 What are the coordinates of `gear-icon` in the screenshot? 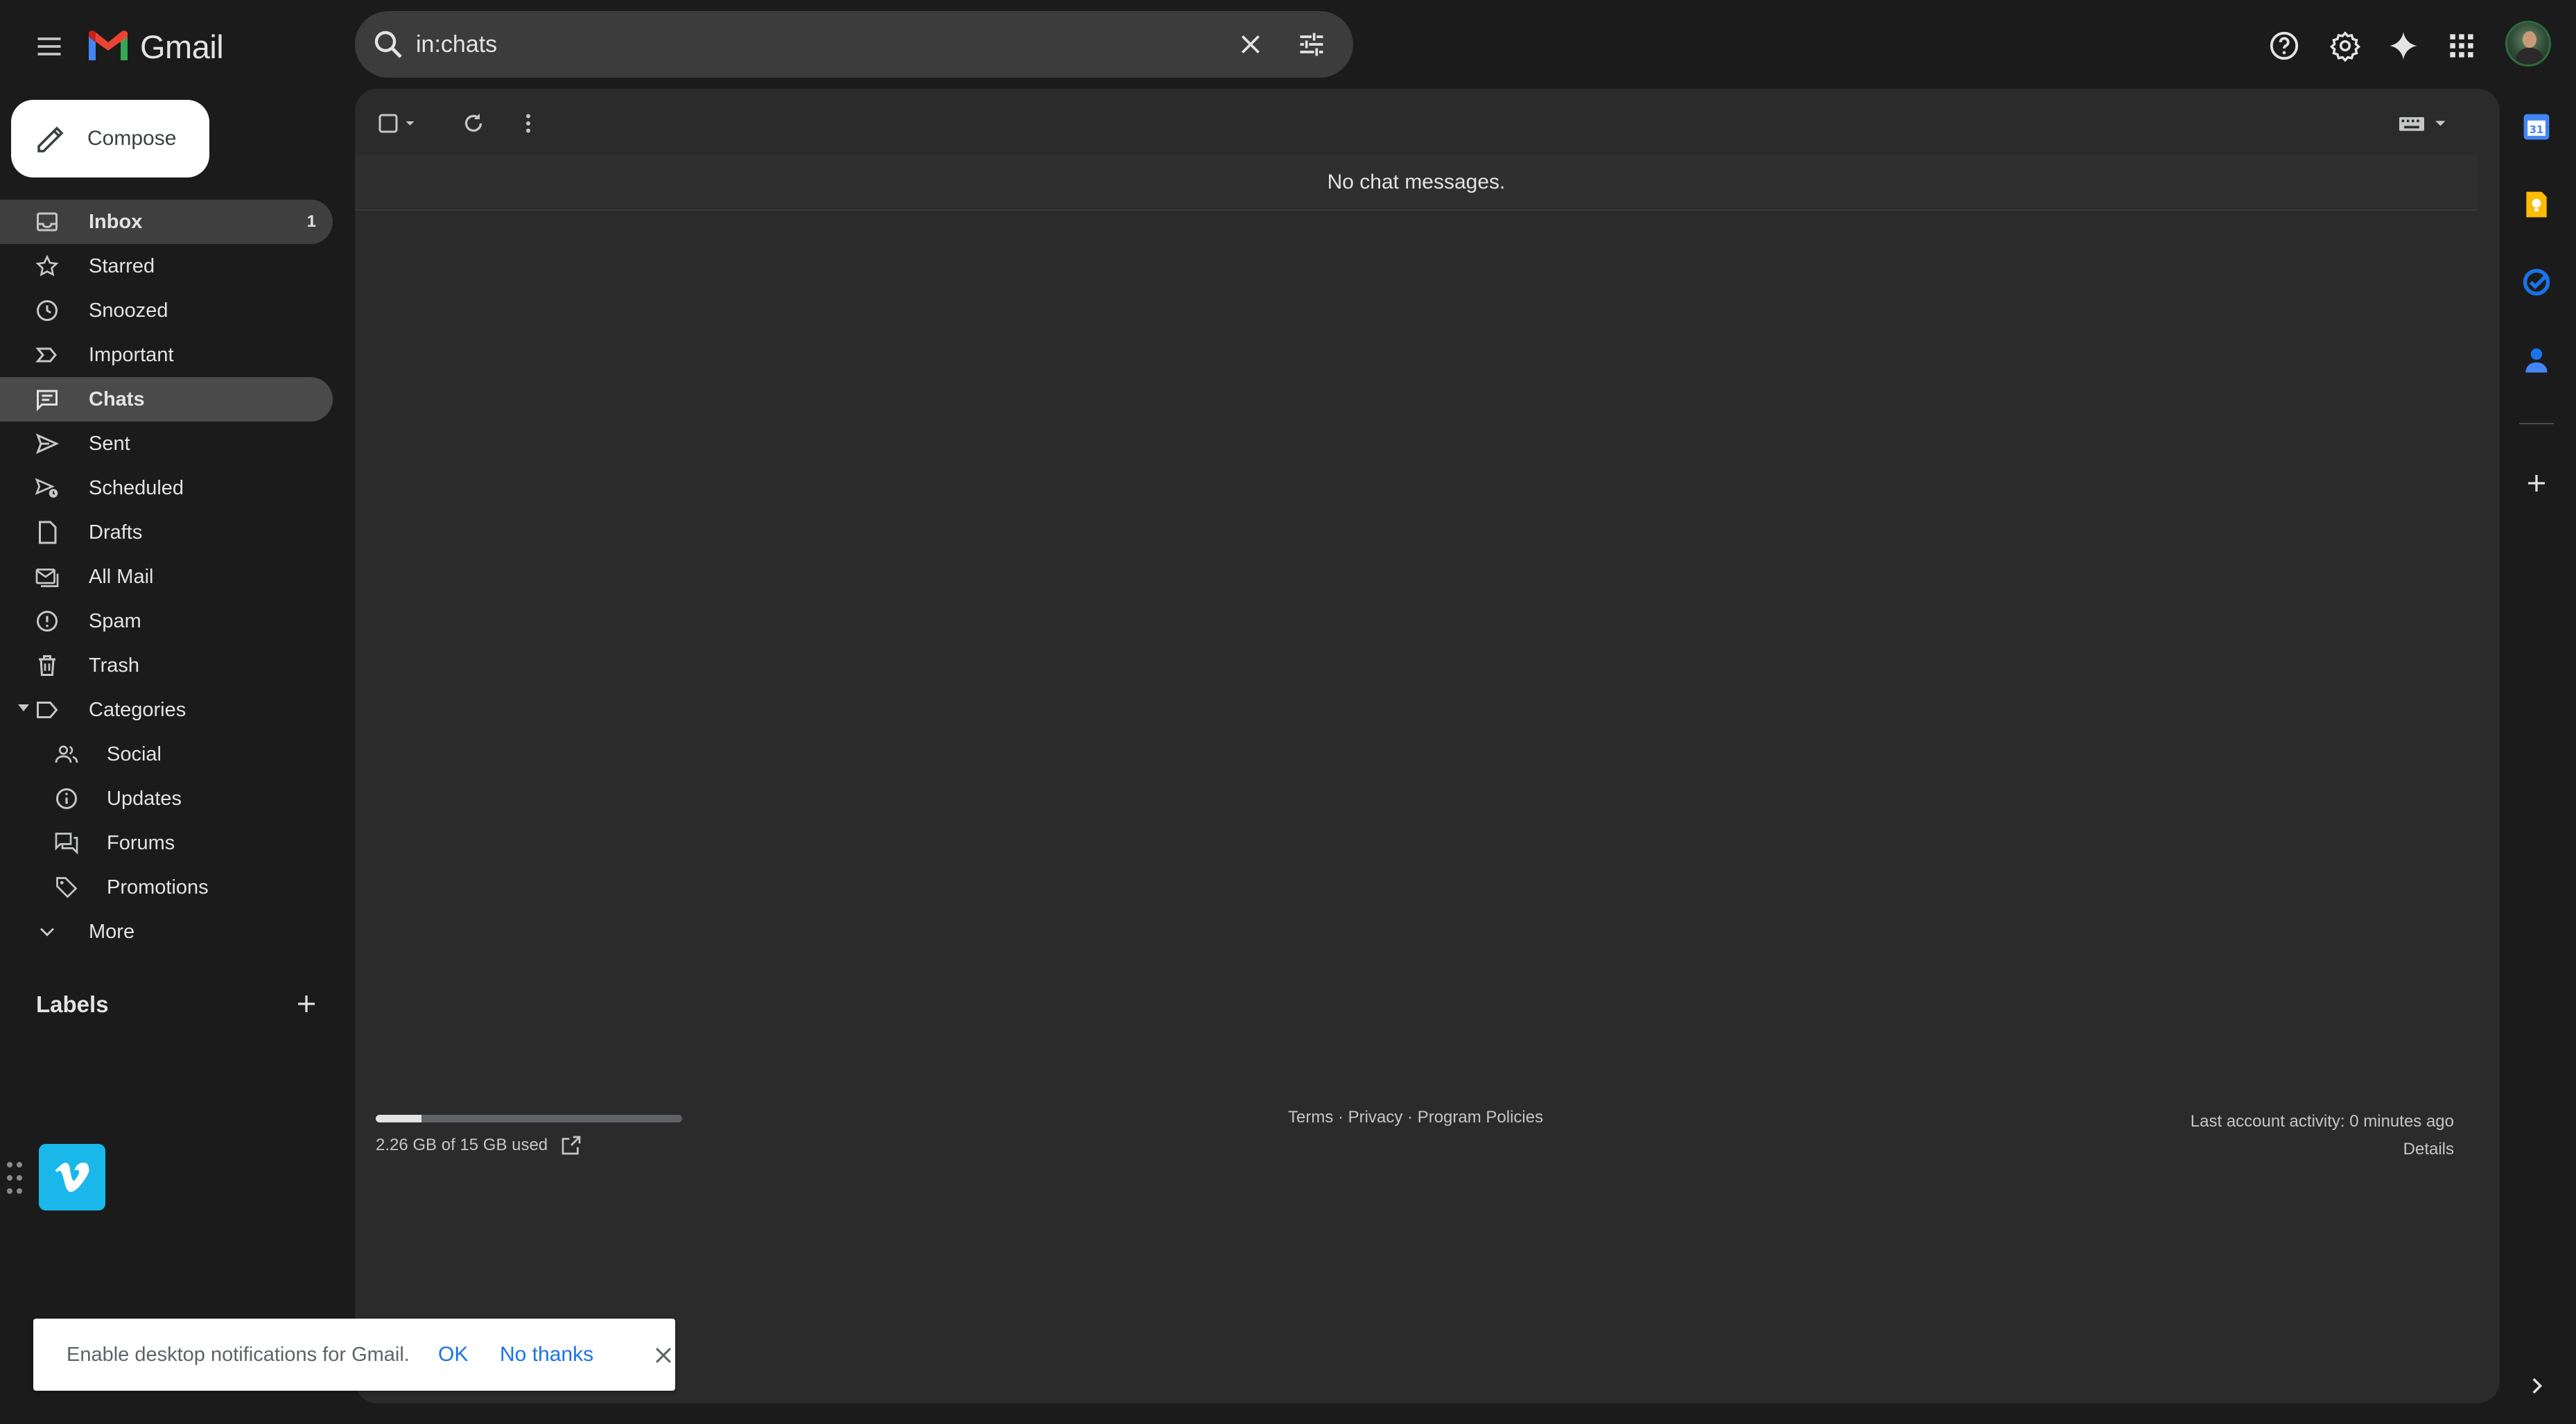 It's located at (2345, 46).